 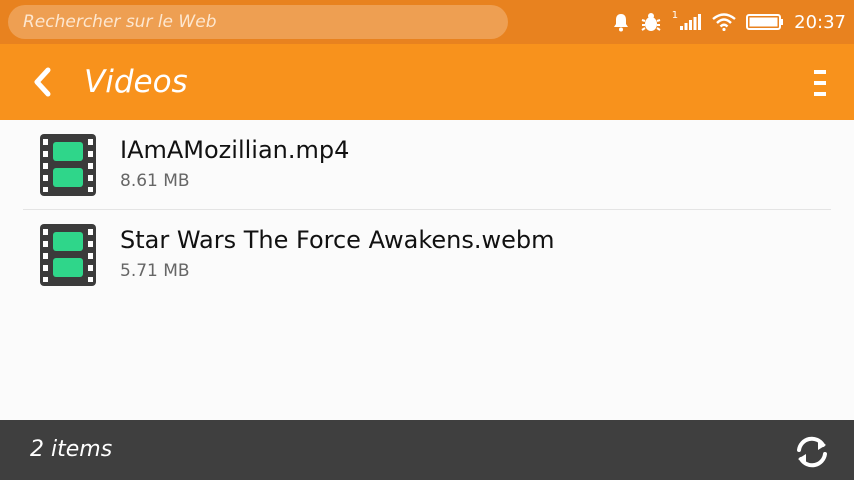 I want to click on clock: 20:37, so click(x=820, y=22).